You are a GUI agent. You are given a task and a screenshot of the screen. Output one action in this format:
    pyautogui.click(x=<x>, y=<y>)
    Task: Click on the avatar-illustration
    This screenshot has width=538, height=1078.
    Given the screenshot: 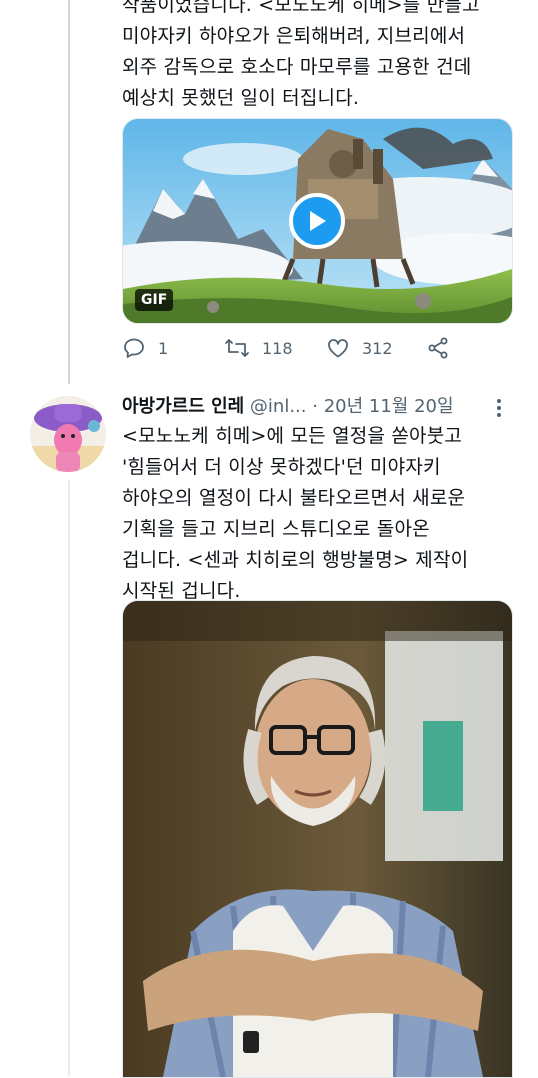 What is the action you would take?
    pyautogui.click(x=68, y=434)
    